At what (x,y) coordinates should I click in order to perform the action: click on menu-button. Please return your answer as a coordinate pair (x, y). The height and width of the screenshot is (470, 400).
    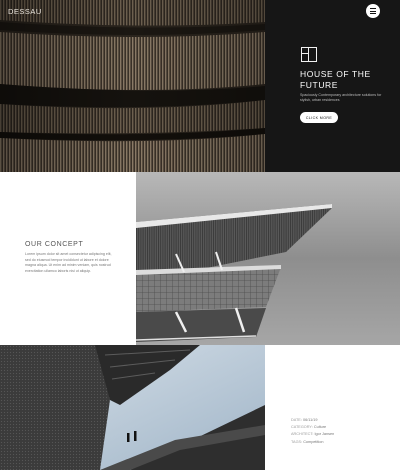
    Looking at the image, I should click on (373, 11).